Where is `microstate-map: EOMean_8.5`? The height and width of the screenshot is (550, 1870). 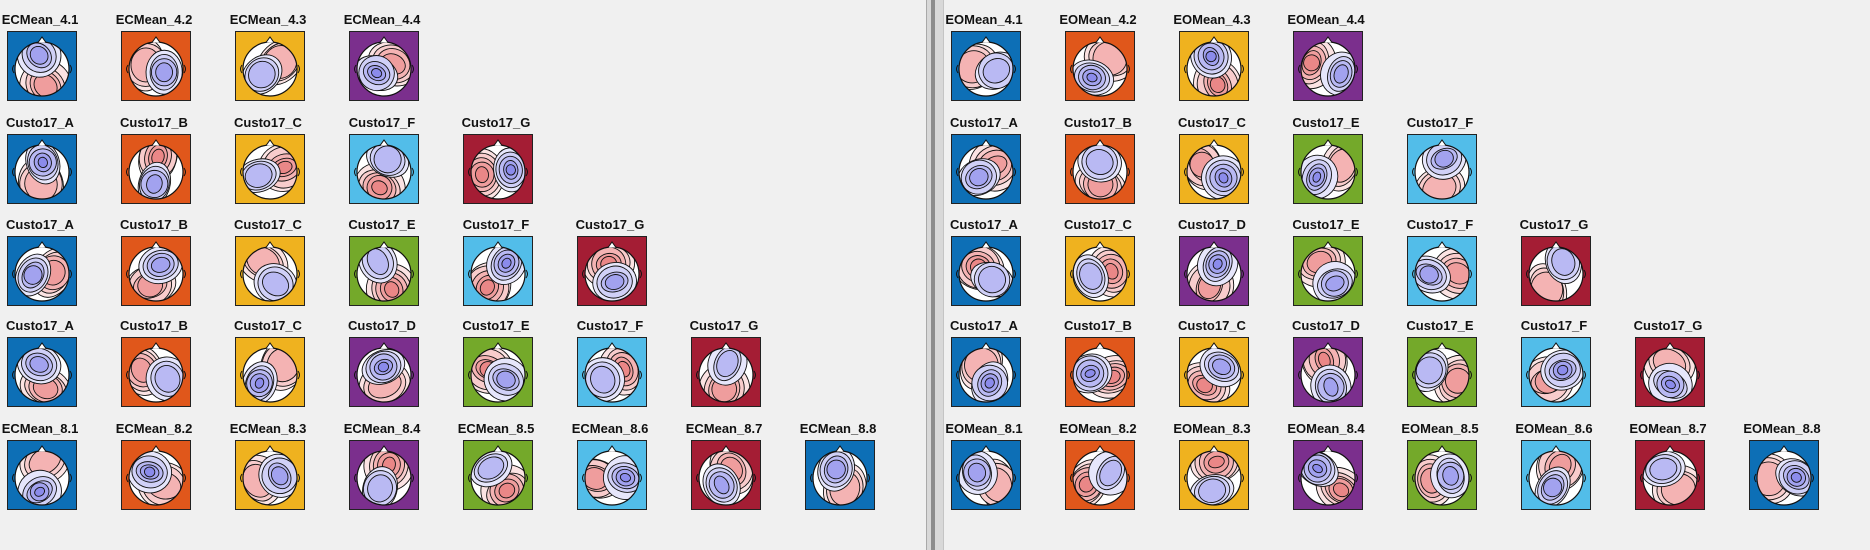
microstate-map: EOMean_8.5 is located at coordinates (1440, 471).